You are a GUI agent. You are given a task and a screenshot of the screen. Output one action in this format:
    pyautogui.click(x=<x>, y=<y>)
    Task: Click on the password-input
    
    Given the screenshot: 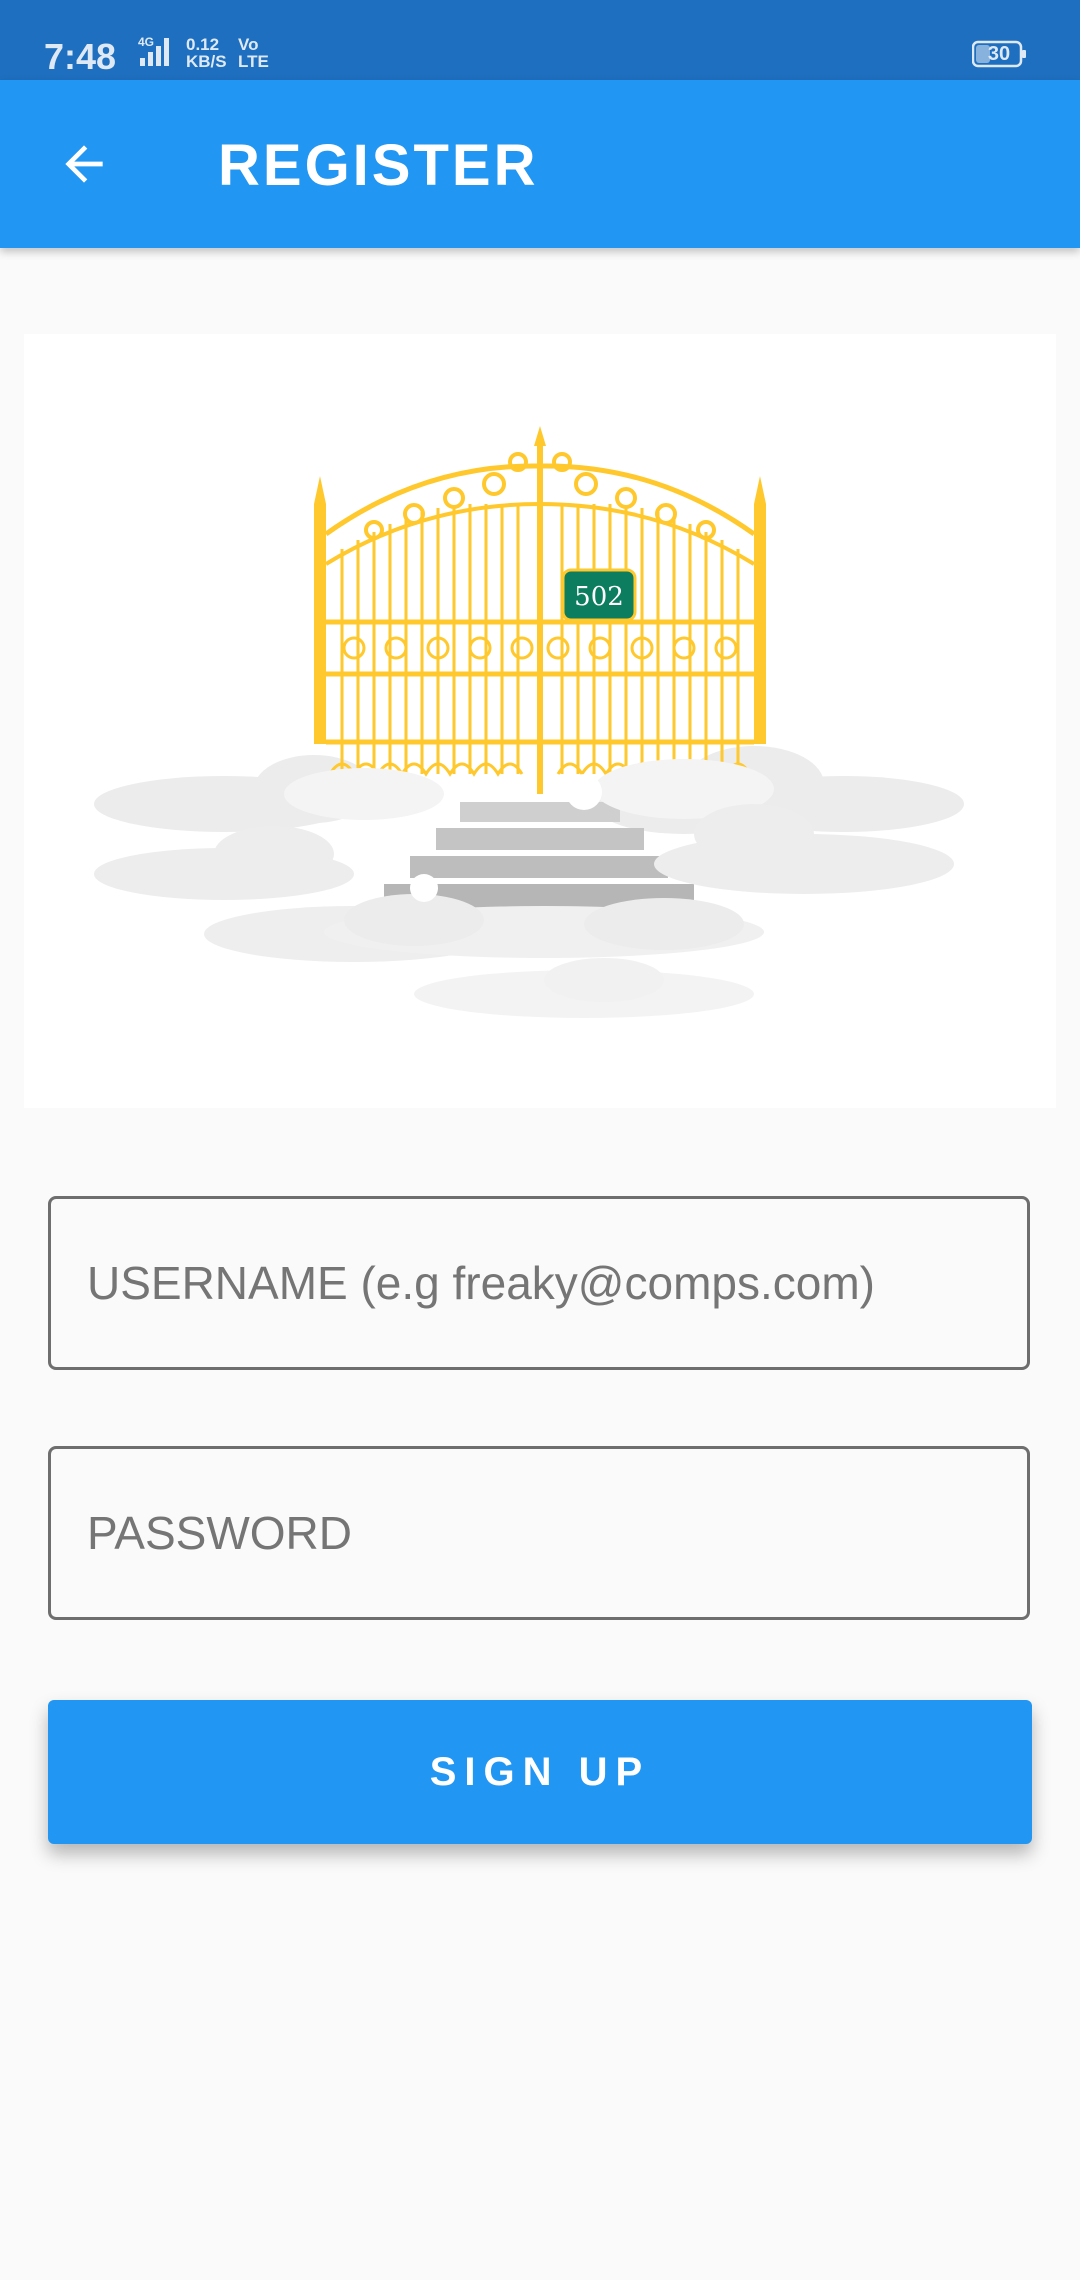 What is the action you would take?
    pyautogui.click(x=539, y=1533)
    